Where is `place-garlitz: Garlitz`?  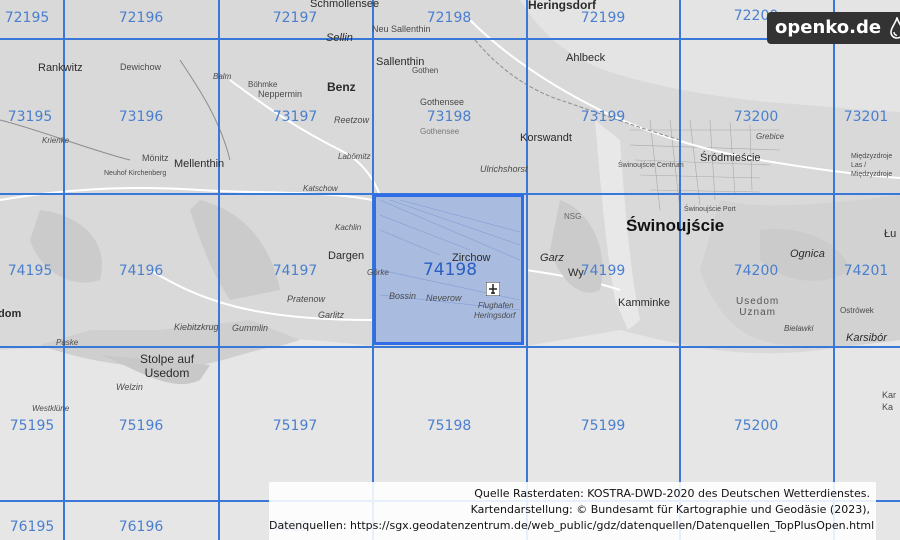 place-garlitz: Garlitz is located at coordinates (331, 315).